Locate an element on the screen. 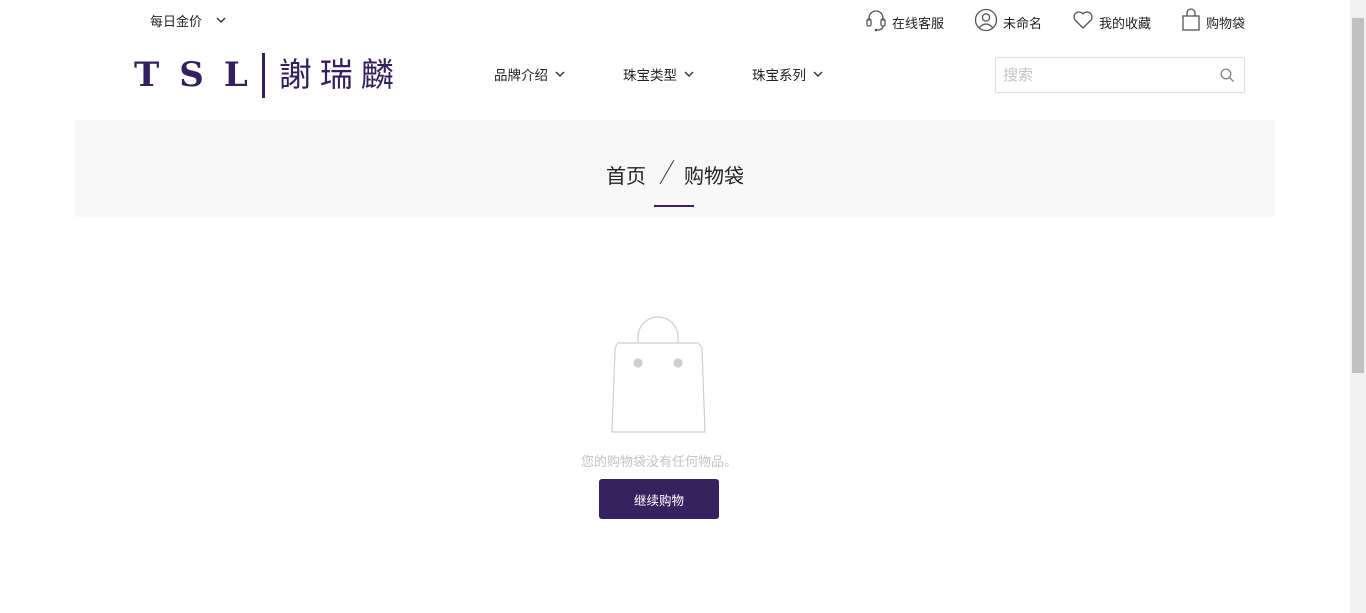 This screenshot has height=613, width=1366. search-icon is located at coordinates (1227, 77).